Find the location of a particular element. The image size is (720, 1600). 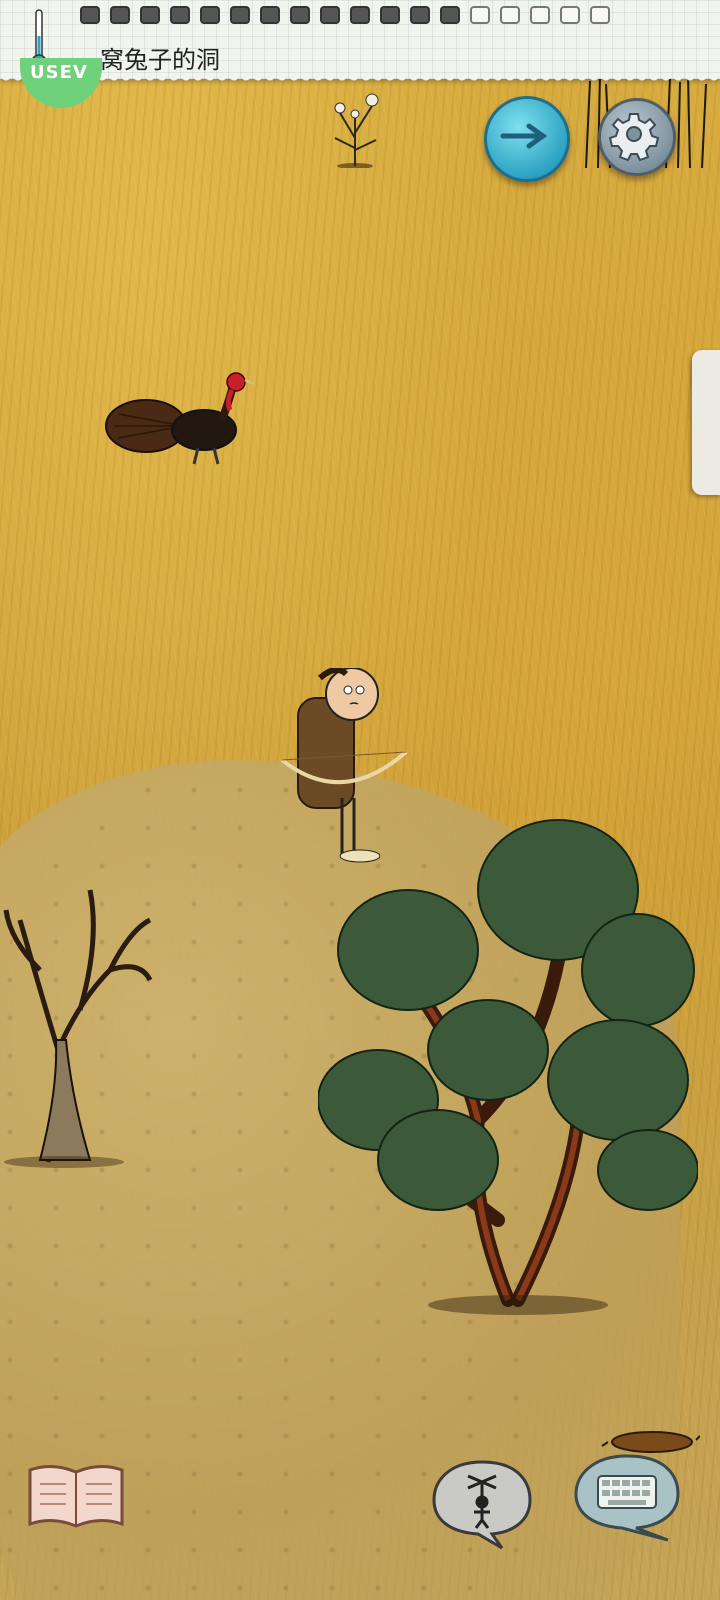

keyboard-chat-button is located at coordinates (627, 1498).